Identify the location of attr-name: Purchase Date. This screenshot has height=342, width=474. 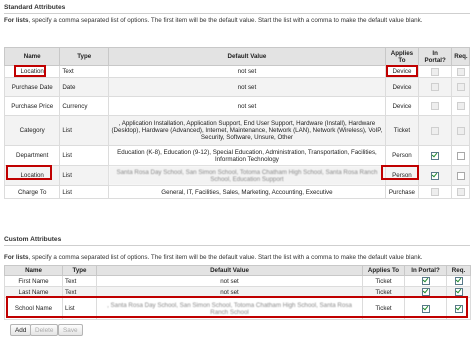
(32, 87).